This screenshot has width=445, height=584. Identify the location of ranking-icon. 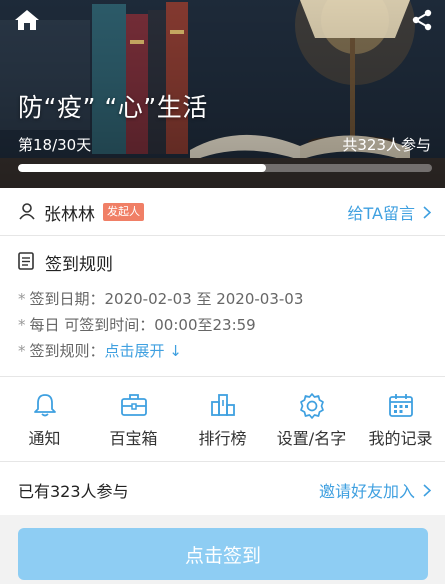
(222, 405).